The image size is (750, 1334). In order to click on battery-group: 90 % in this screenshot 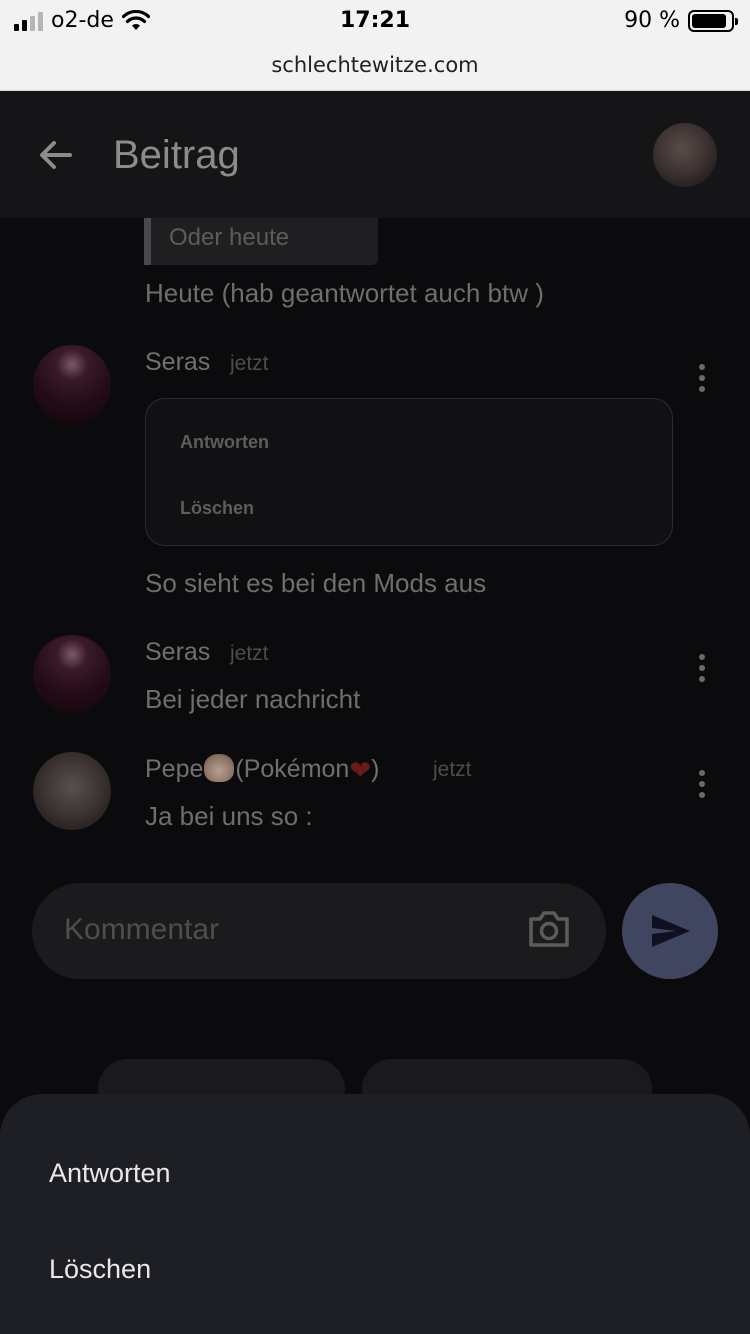, I will do `click(681, 20)`.